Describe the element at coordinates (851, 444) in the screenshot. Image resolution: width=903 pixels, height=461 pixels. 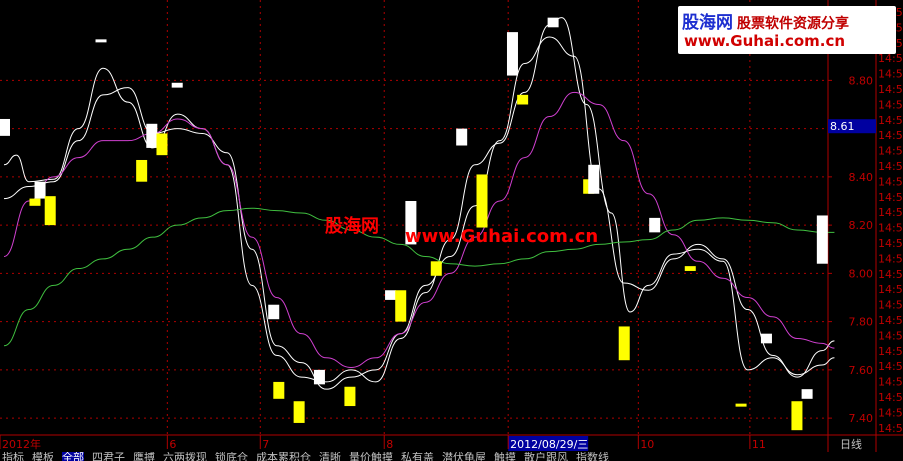
I see `period-label: 日线` at that location.